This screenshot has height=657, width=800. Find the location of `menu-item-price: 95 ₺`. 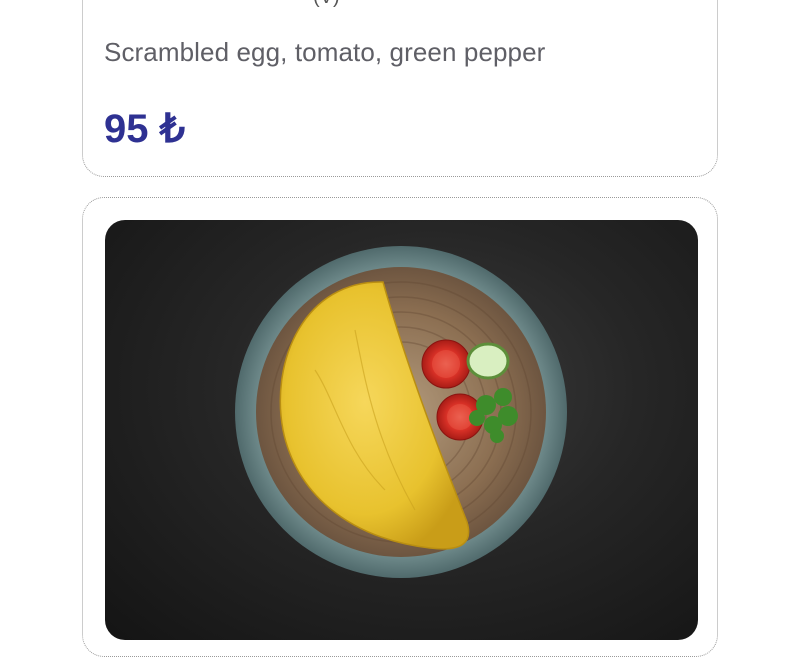

menu-item-price: 95 ₺ is located at coordinates (145, 129).